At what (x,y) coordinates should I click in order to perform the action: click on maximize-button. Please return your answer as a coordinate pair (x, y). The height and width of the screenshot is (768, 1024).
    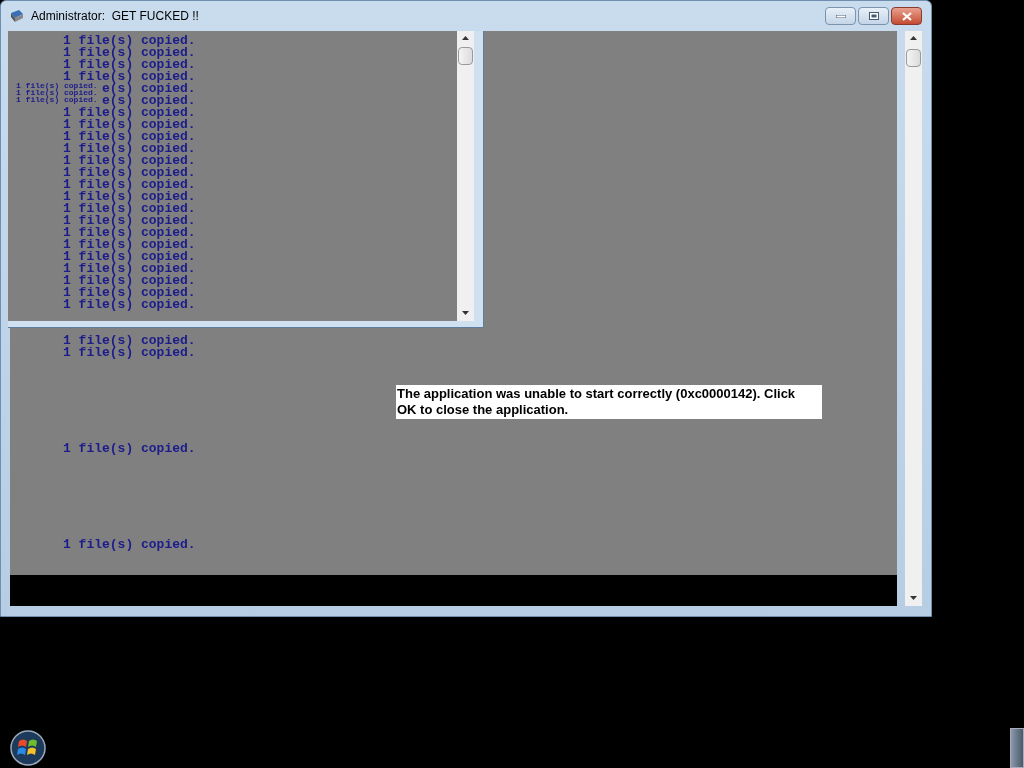
    Looking at the image, I should click on (873, 16).